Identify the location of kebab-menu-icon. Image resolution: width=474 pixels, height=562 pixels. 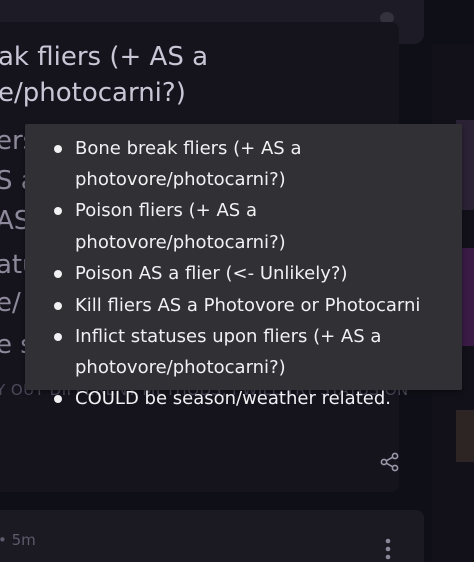
(388, 549).